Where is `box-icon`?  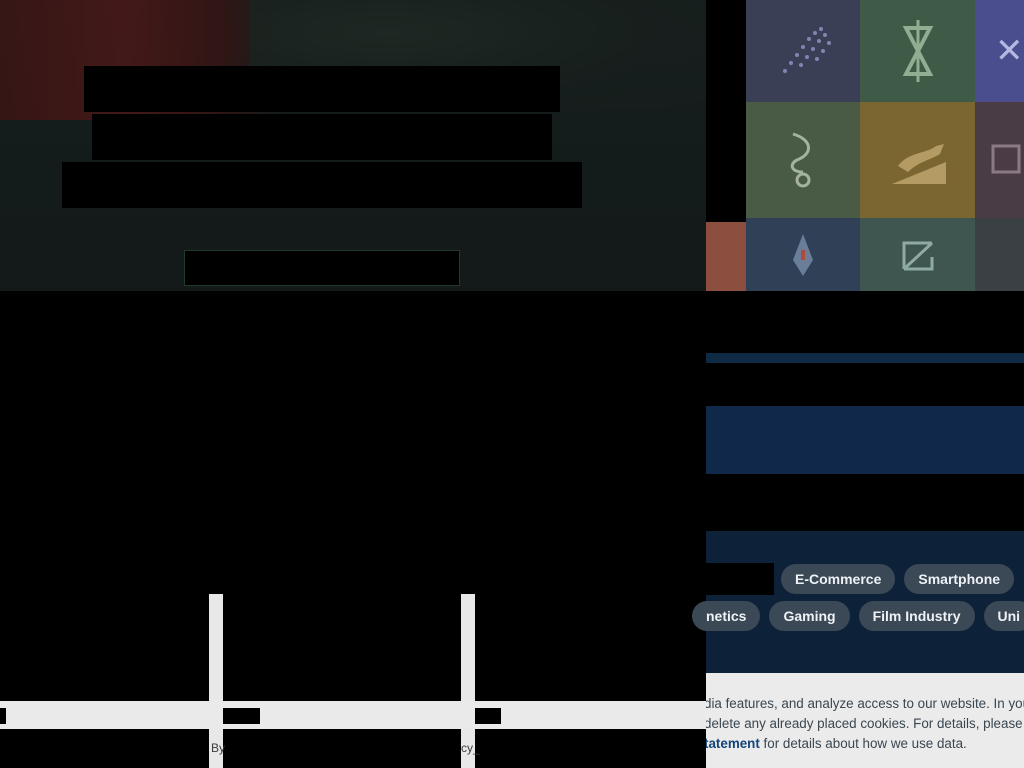
box-icon is located at coordinates (1006, 159).